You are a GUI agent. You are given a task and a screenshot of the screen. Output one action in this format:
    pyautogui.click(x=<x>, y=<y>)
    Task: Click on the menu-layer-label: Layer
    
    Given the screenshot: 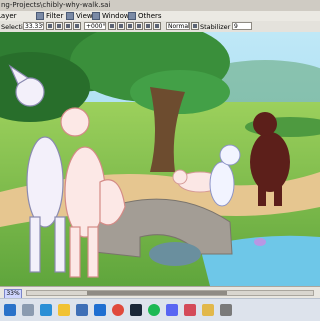 What is the action you would take?
    pyautogui.click(x=8, y=16)
    